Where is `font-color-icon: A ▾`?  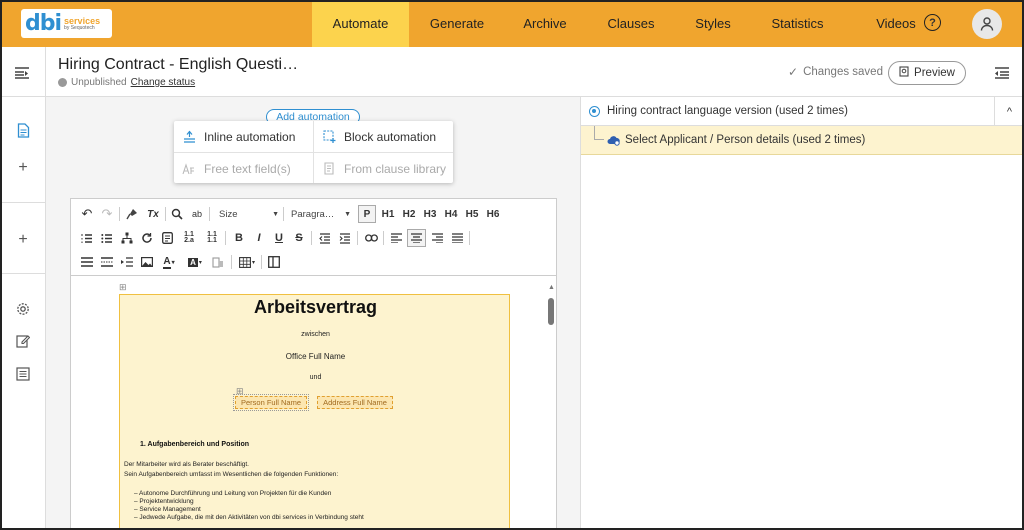
font-color-icon: A ▾ is located at coordinates (169, 262).